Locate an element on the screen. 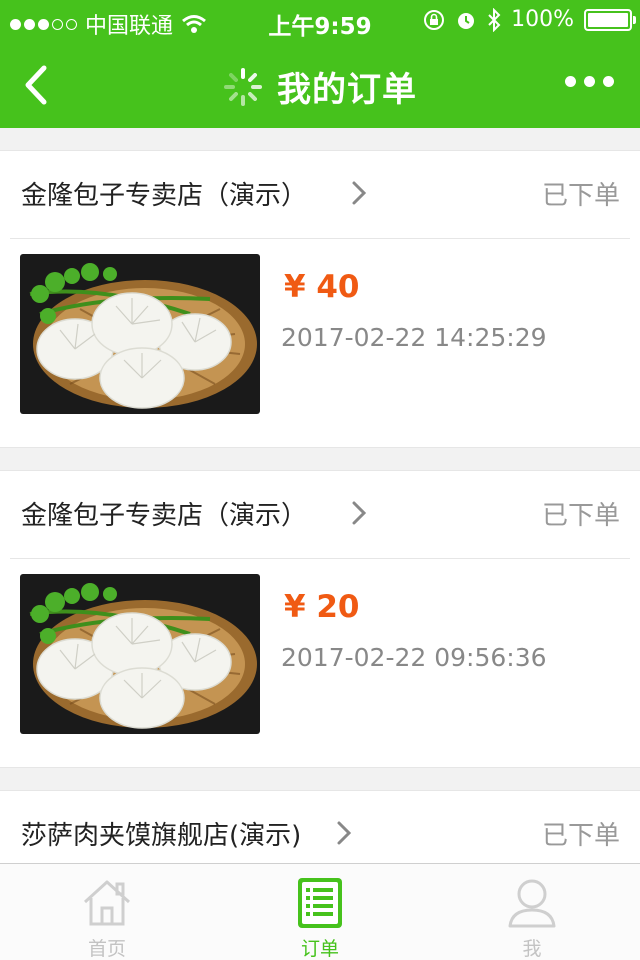 Image resolution: width=640 pixels, height=960 pixels. loading-spinner-icon is located at coordinates (243, 86).